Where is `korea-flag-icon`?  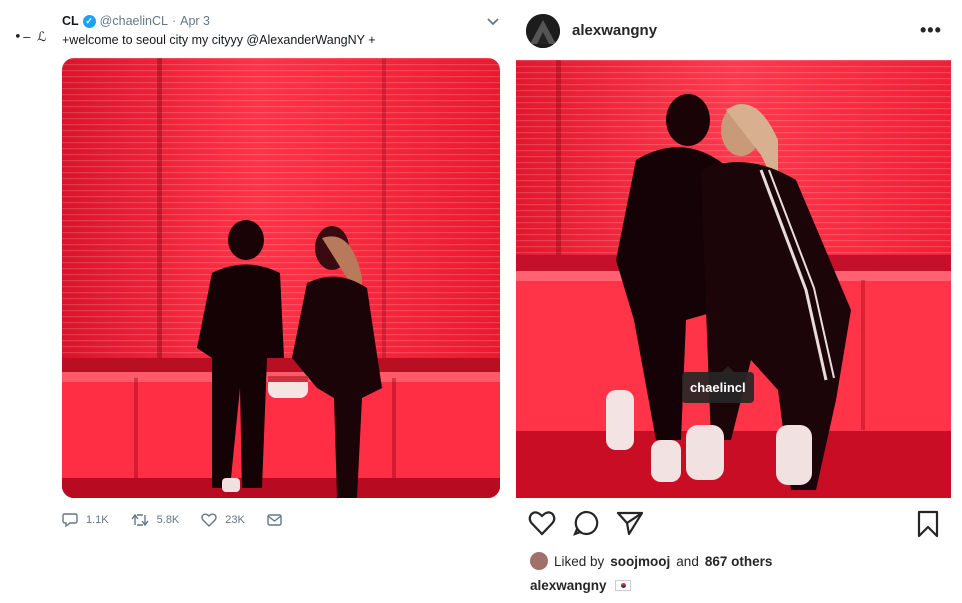 korea-flag-icon is located at coordinates (622, 585).